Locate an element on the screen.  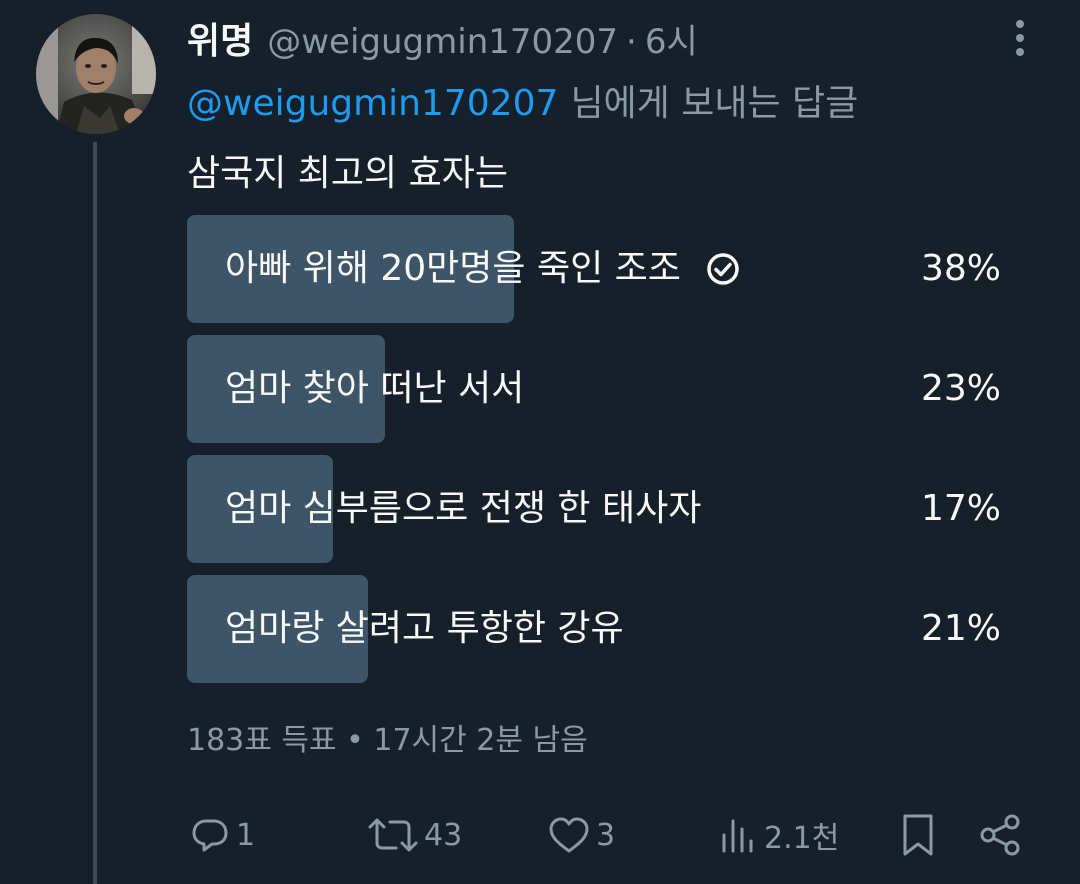
reply-button: 1 is located at coordinates (221, 835).